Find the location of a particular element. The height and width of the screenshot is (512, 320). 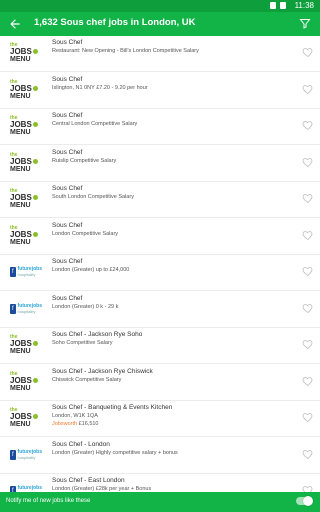

page-title: 1,632 Sous chef jobs in London, UK is located at coordinates (115, 22).